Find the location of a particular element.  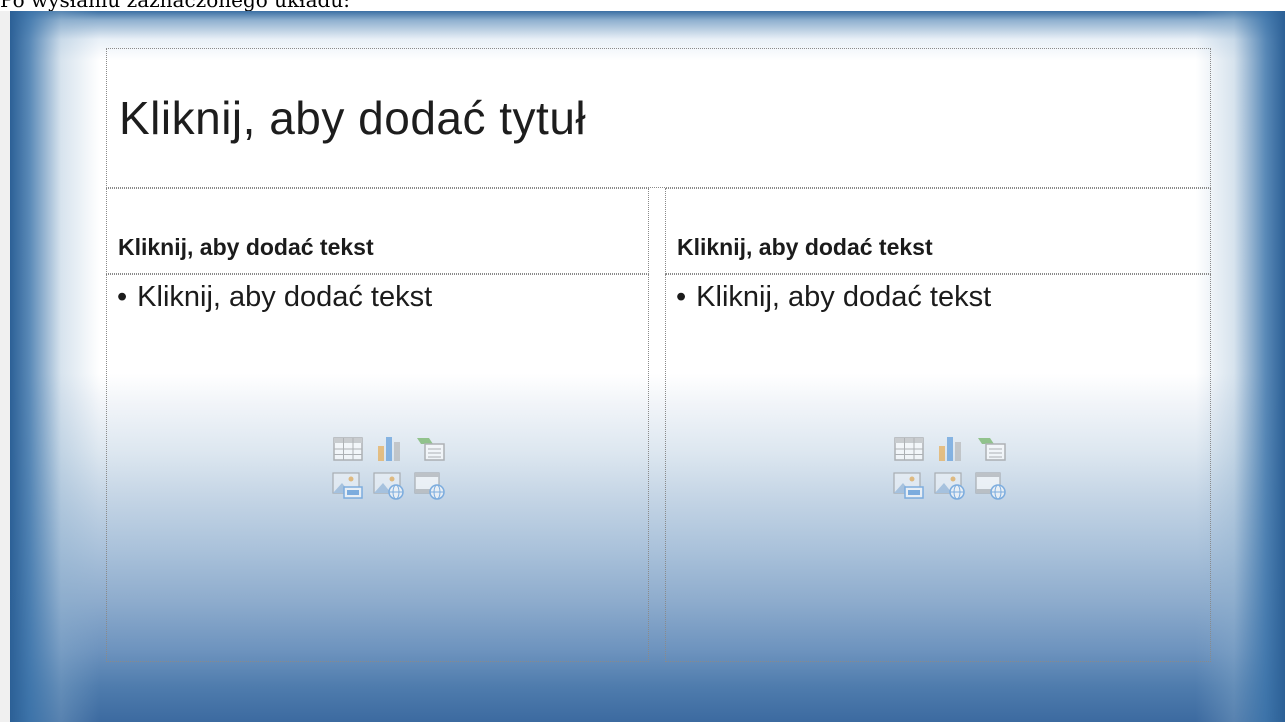

page-caption: Po wysłaniu zaznaczonego układu: is located at coordinates (175, 6).